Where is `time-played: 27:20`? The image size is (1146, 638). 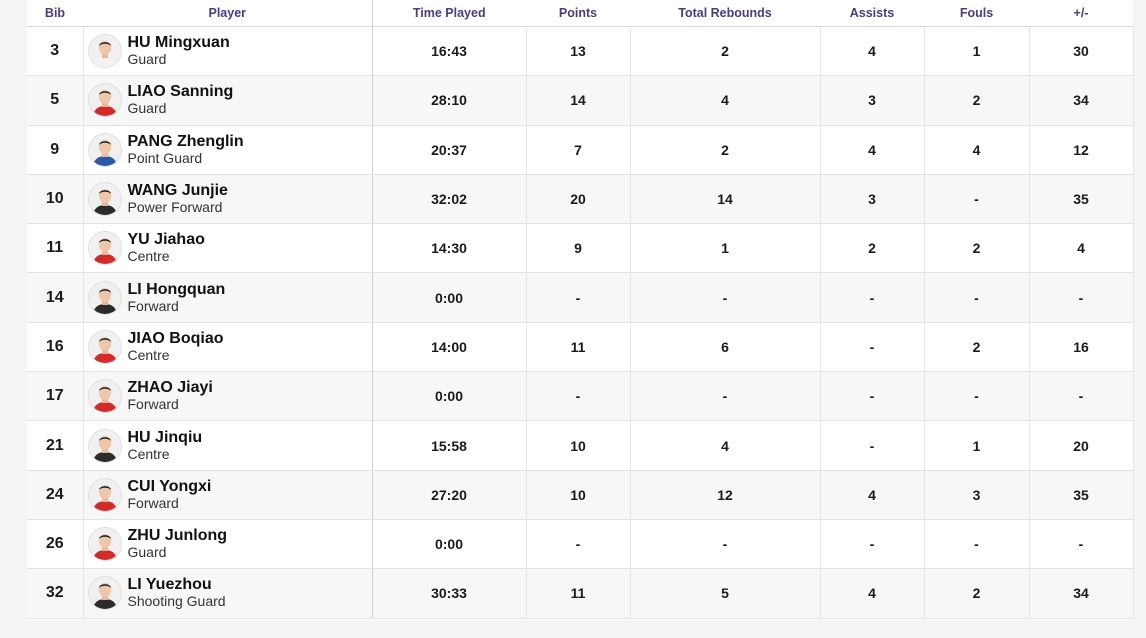
time-played: 27:20 is located at coordinates (449, 495).